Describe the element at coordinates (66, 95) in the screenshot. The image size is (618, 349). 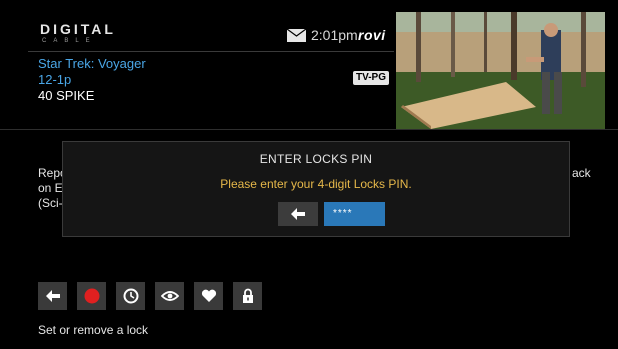
I see `program-channel: 40 SPIKE` at that location.